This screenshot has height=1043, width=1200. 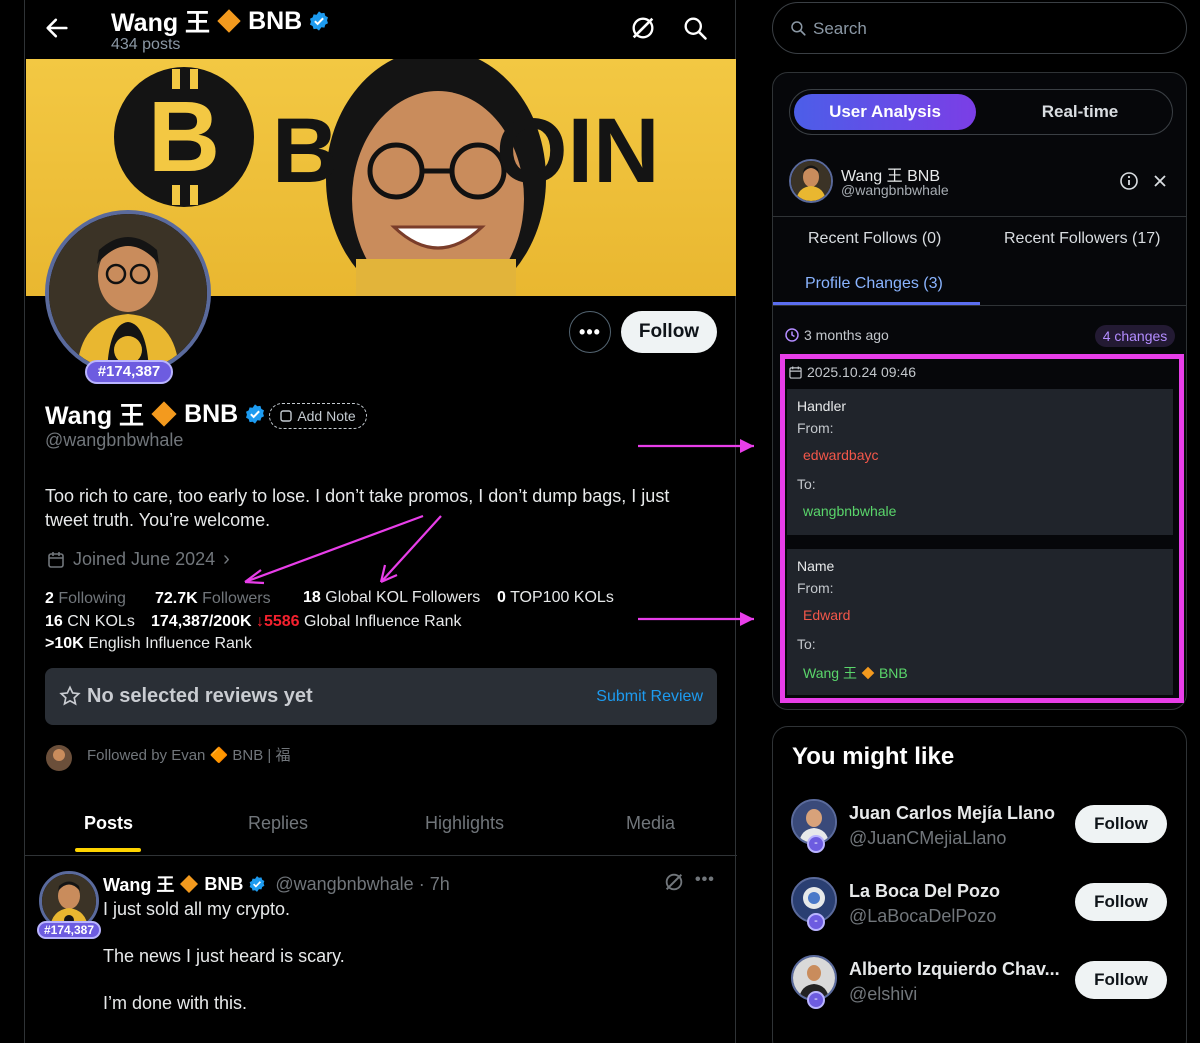 What do you see at coordinates (1160, 181) in the screenshot?
I see `close-icon` at bounding box center [1160, 181].